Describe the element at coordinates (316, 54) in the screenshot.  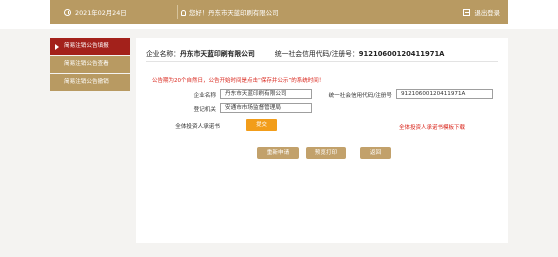
I see `code-label: 统一社会信用代码/注册号：` at that location.